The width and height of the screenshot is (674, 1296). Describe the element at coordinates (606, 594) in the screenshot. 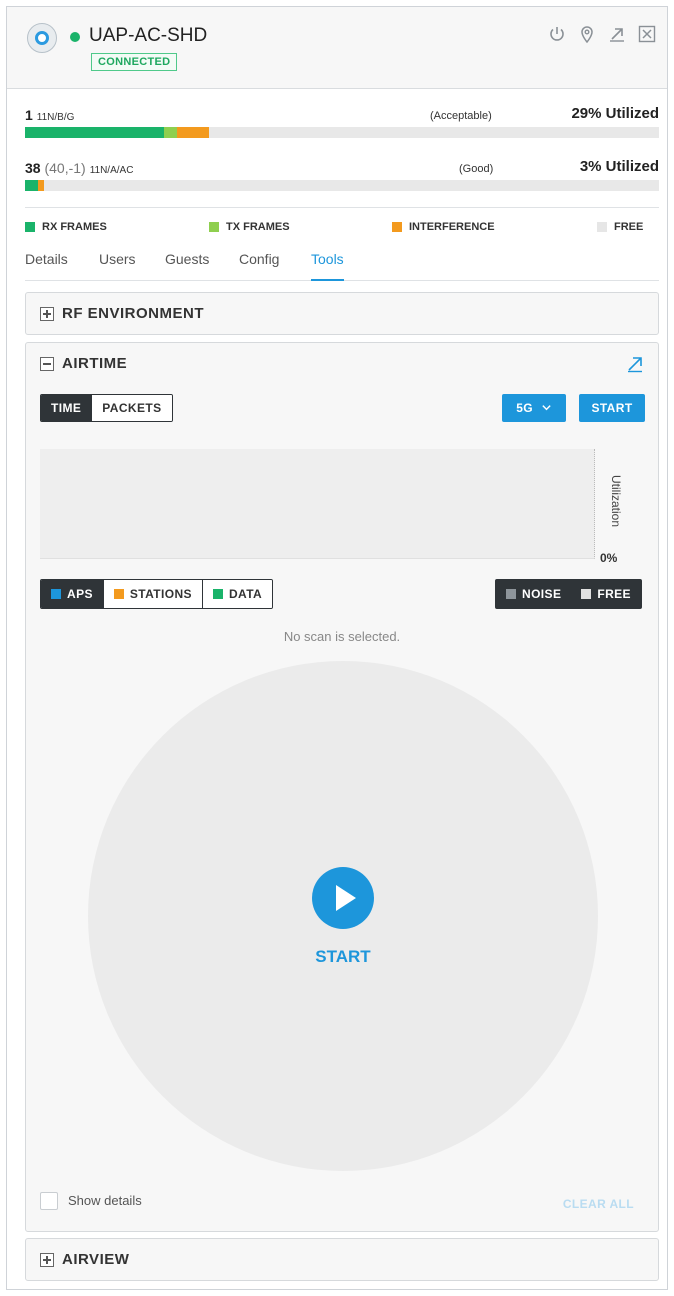

I see `filter-free: FREE` at that location.